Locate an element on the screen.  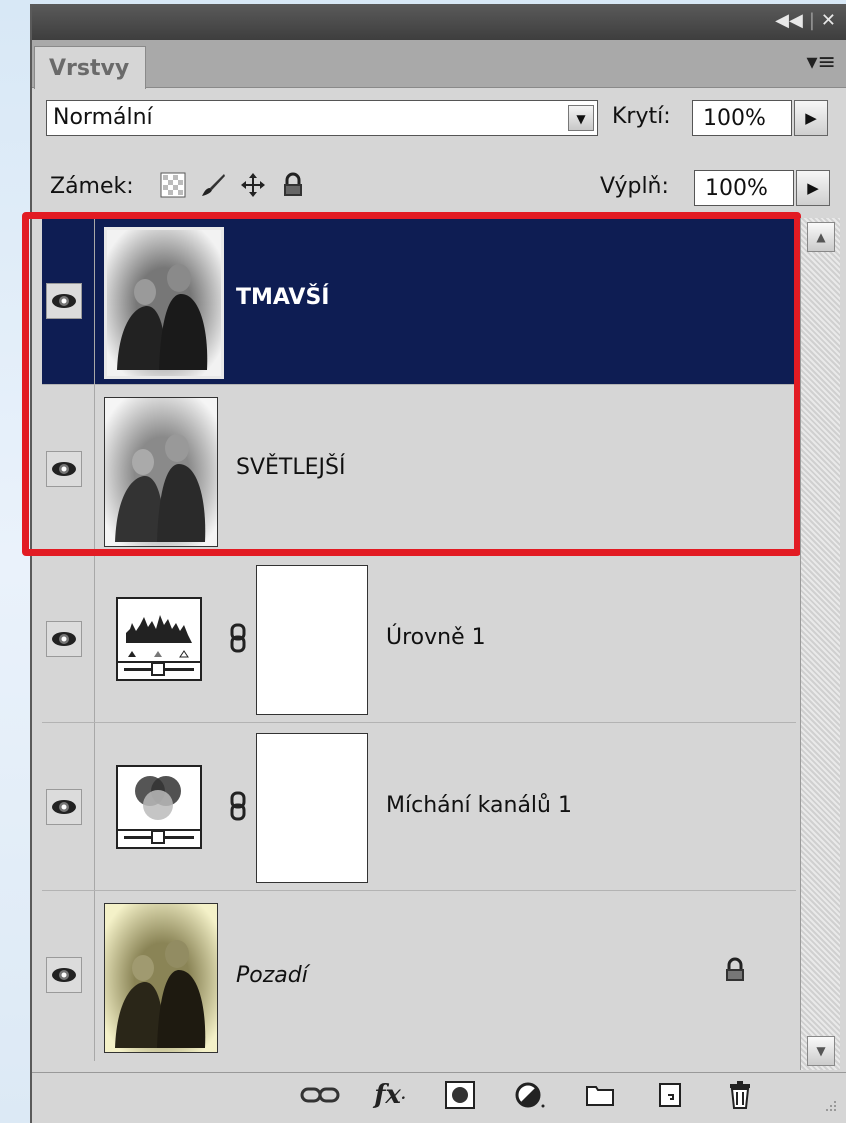
opacity-label: Krytí: is located at coordinates (641, 116).